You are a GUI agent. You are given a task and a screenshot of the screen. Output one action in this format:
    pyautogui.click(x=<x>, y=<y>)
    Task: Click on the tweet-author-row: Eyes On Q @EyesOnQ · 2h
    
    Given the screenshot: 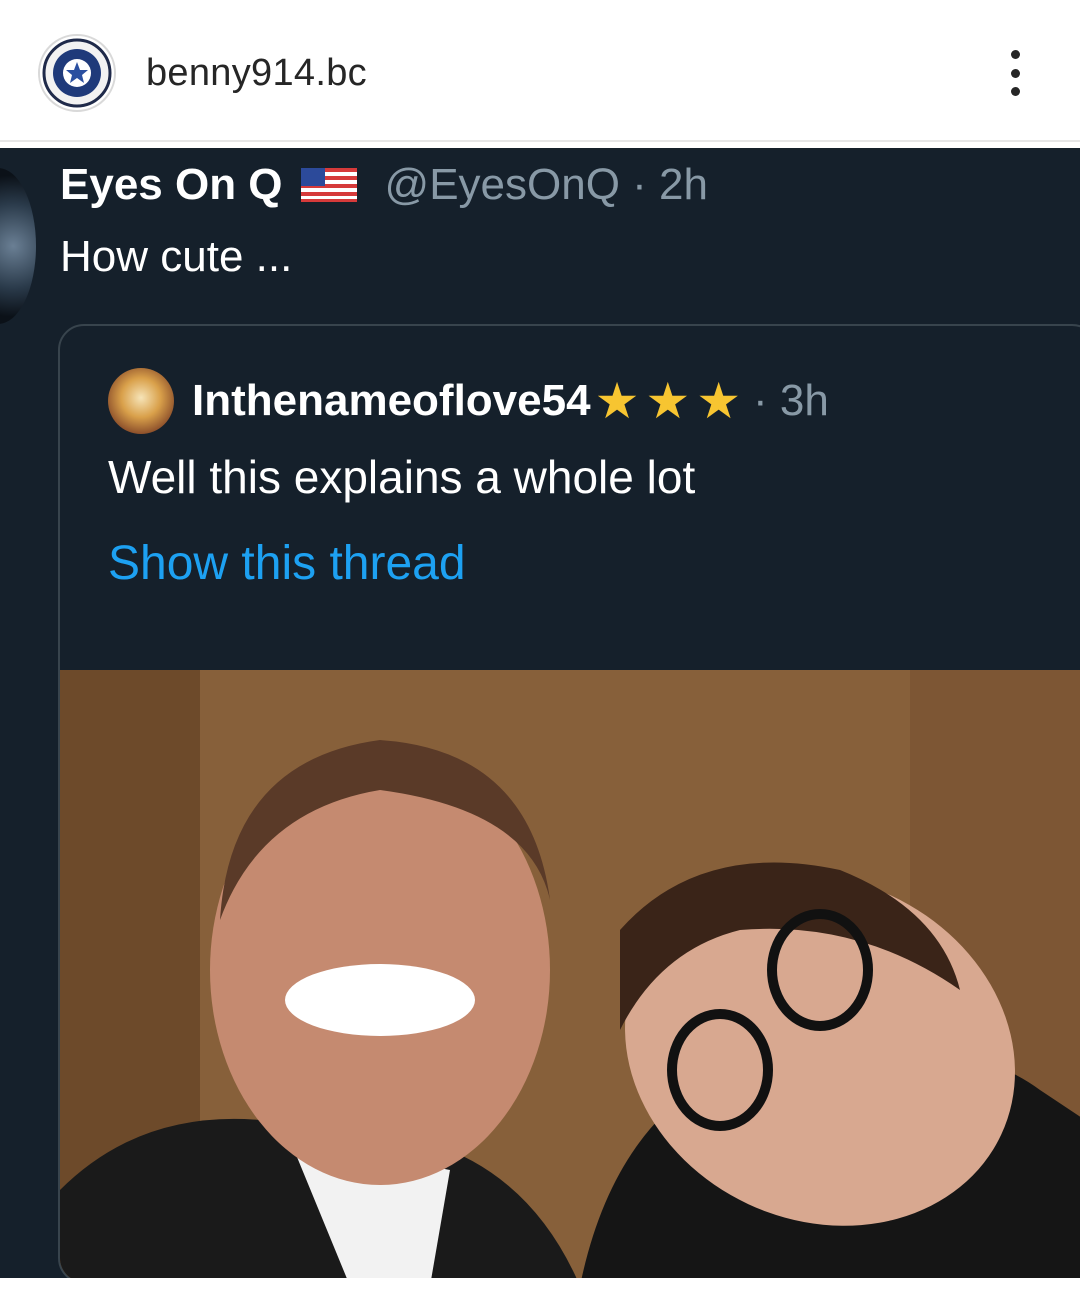 What is the action you would take?
    pyautogui.click(x=384, y=185)
    